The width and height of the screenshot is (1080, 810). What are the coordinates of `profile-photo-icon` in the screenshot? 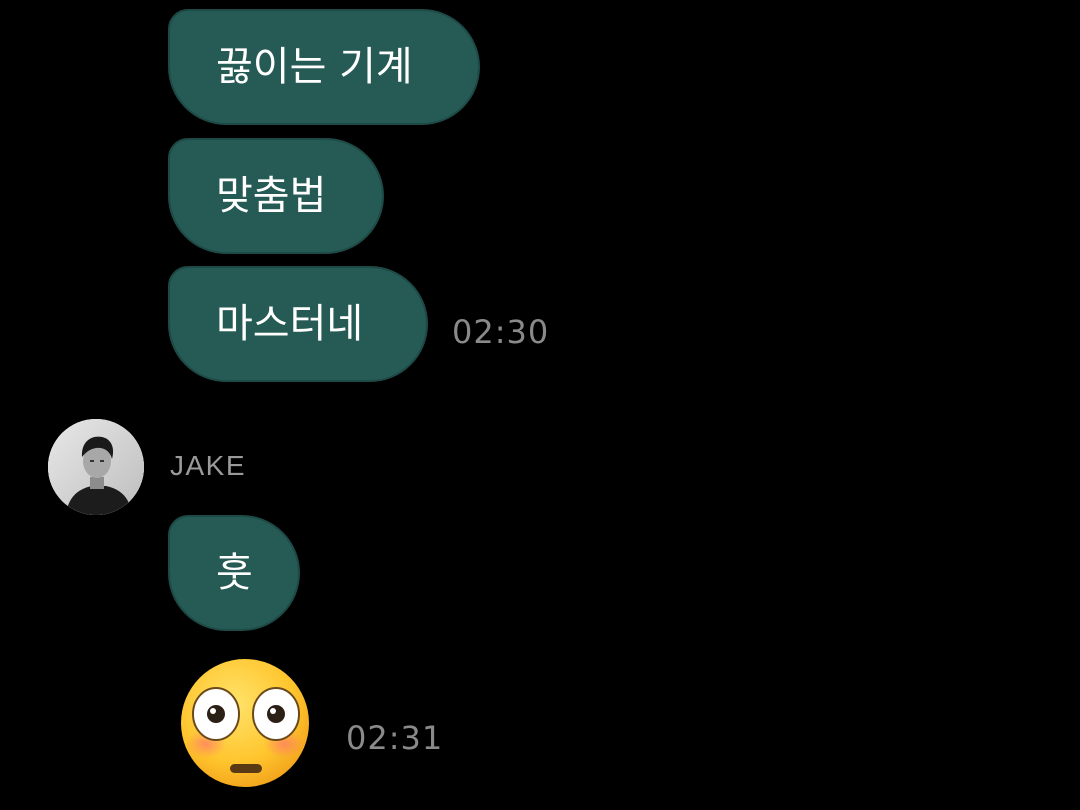 It's located at (96, 467).